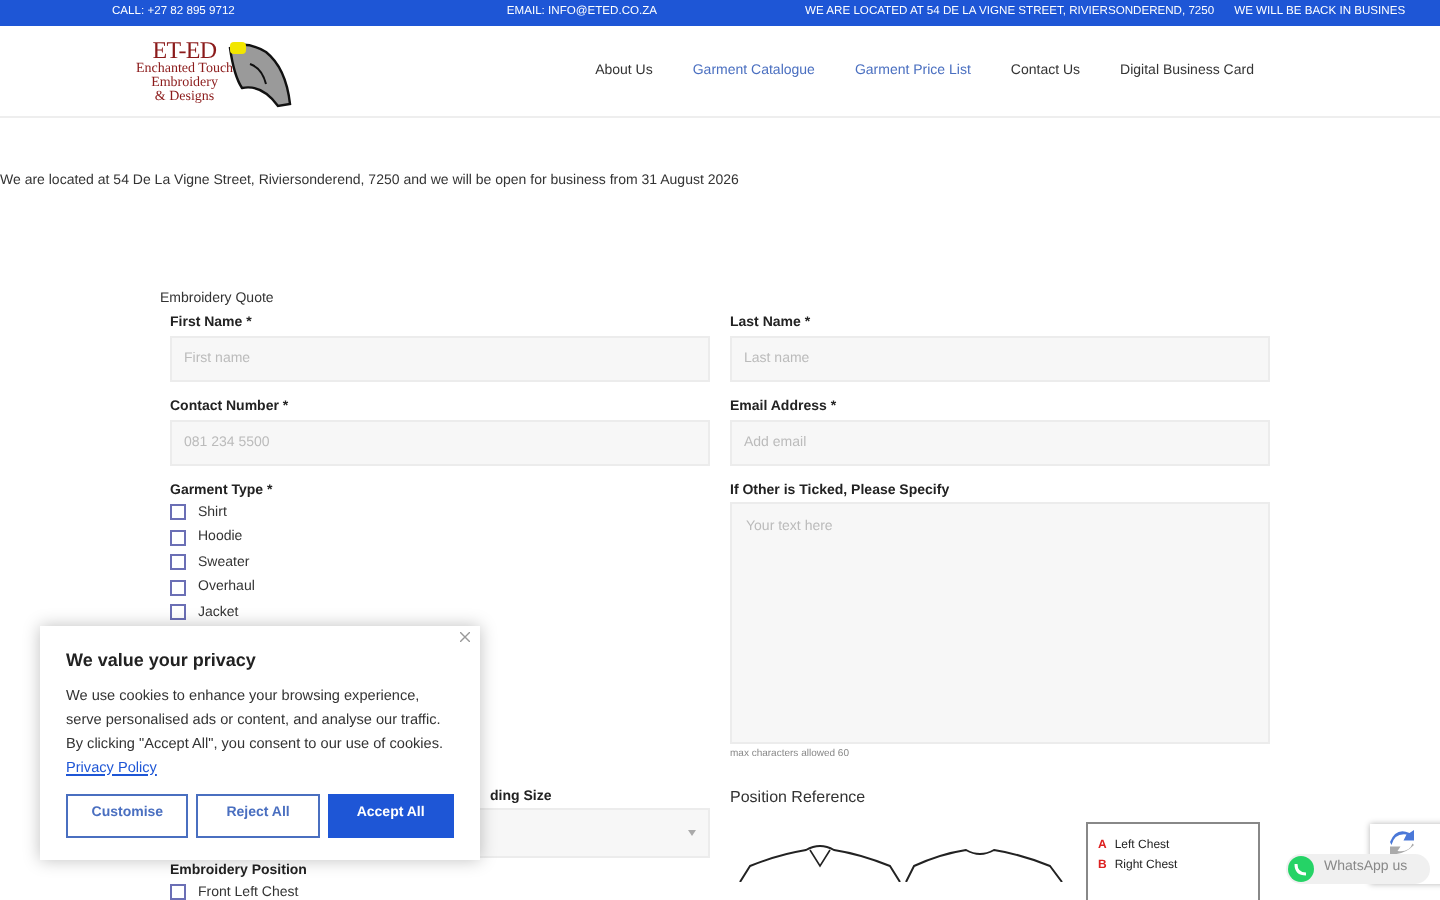  Describe the element at coordinates (1301, 869) in the screenshot. I see `chat-bubble-icon` at that location.